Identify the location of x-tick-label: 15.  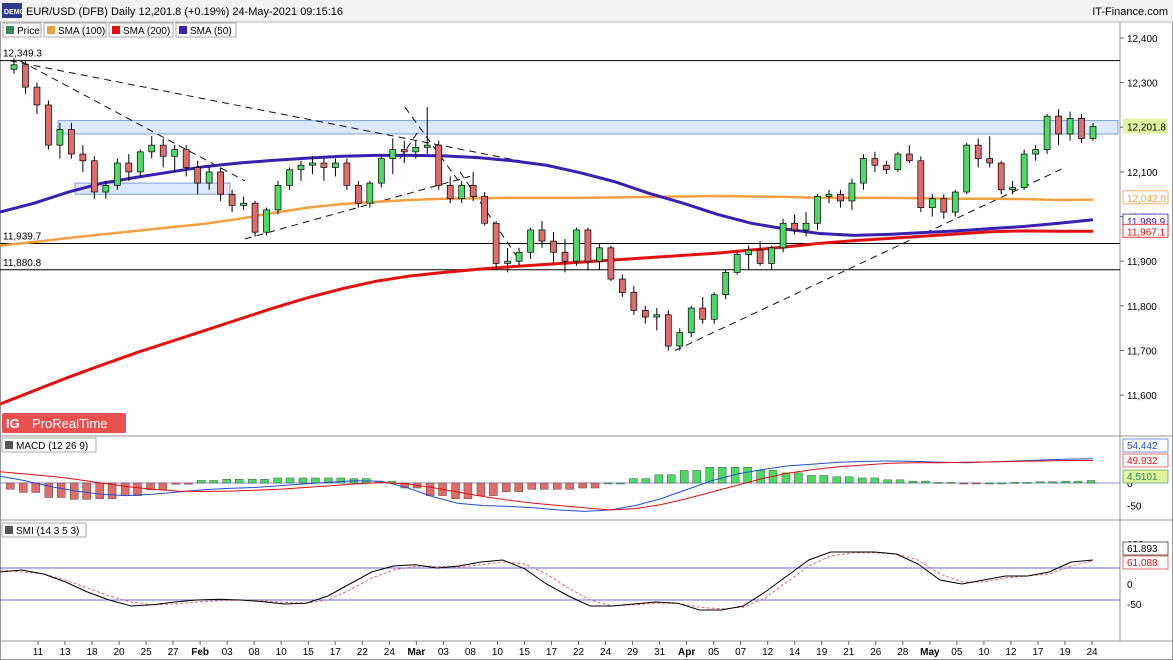
(525, 652).